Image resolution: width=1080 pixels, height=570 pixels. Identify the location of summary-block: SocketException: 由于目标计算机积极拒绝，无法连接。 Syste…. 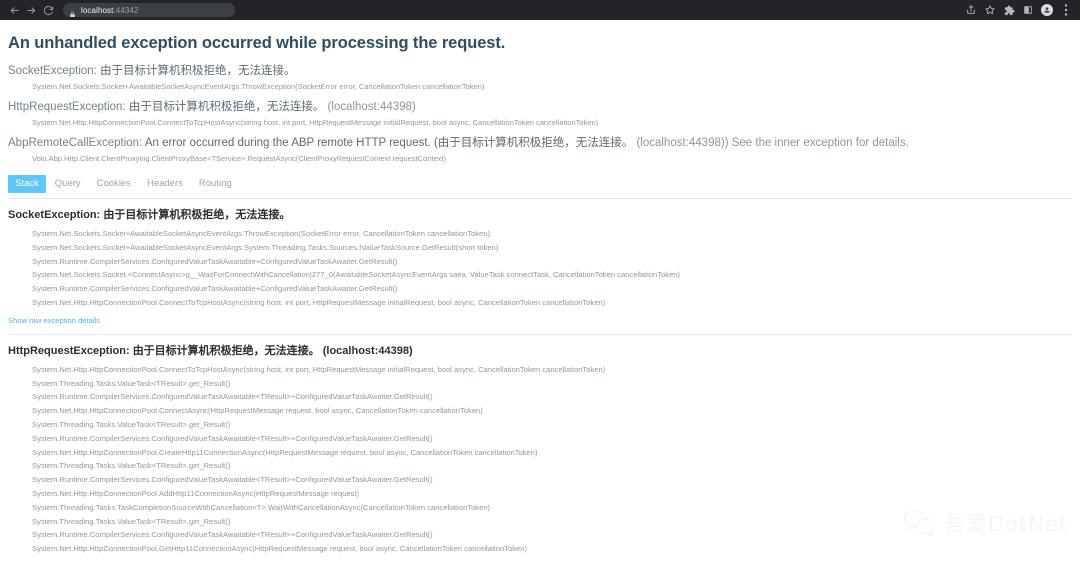
(540, 78).